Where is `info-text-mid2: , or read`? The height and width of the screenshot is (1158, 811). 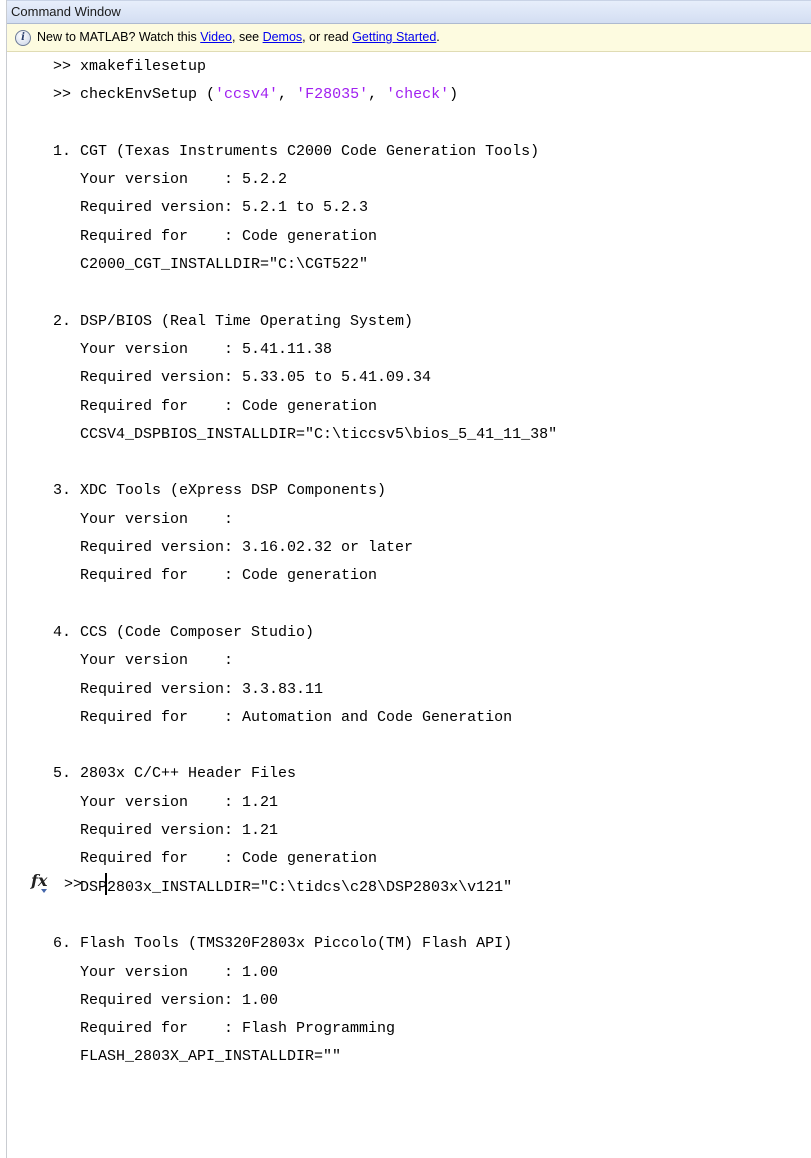
info-text-mid2: , or read is located at coordinates (327, 37).